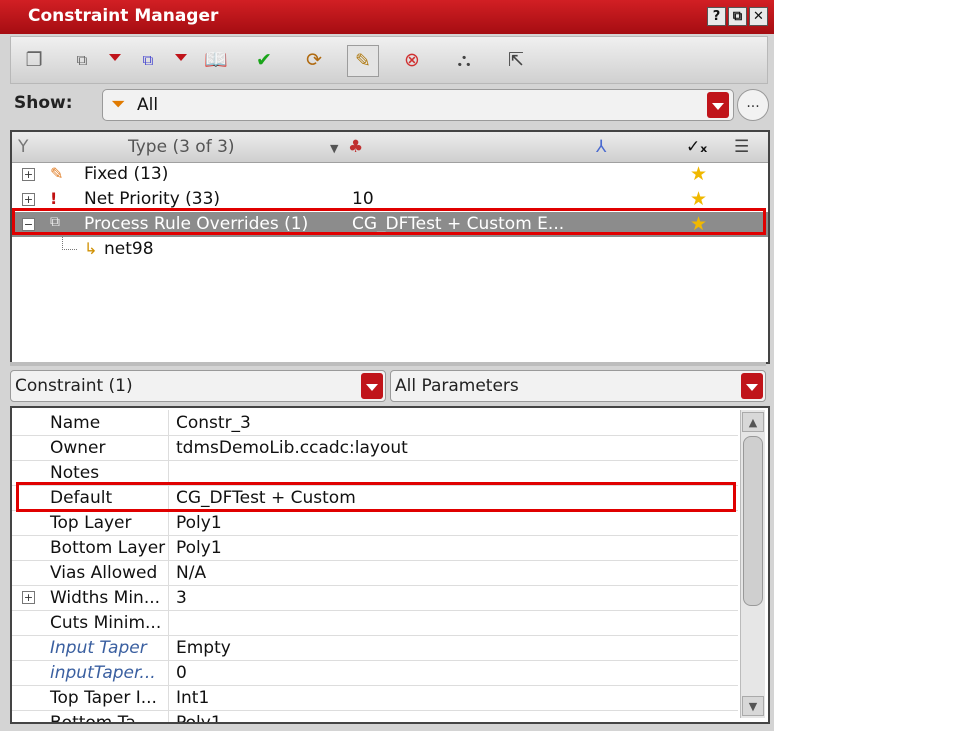 The height and width of the screenshot is (731, 964). What do you see at coordinates (91, 523) in the screenshot?
I see `property-name: Top Layer` at bounding box center [91, 523].